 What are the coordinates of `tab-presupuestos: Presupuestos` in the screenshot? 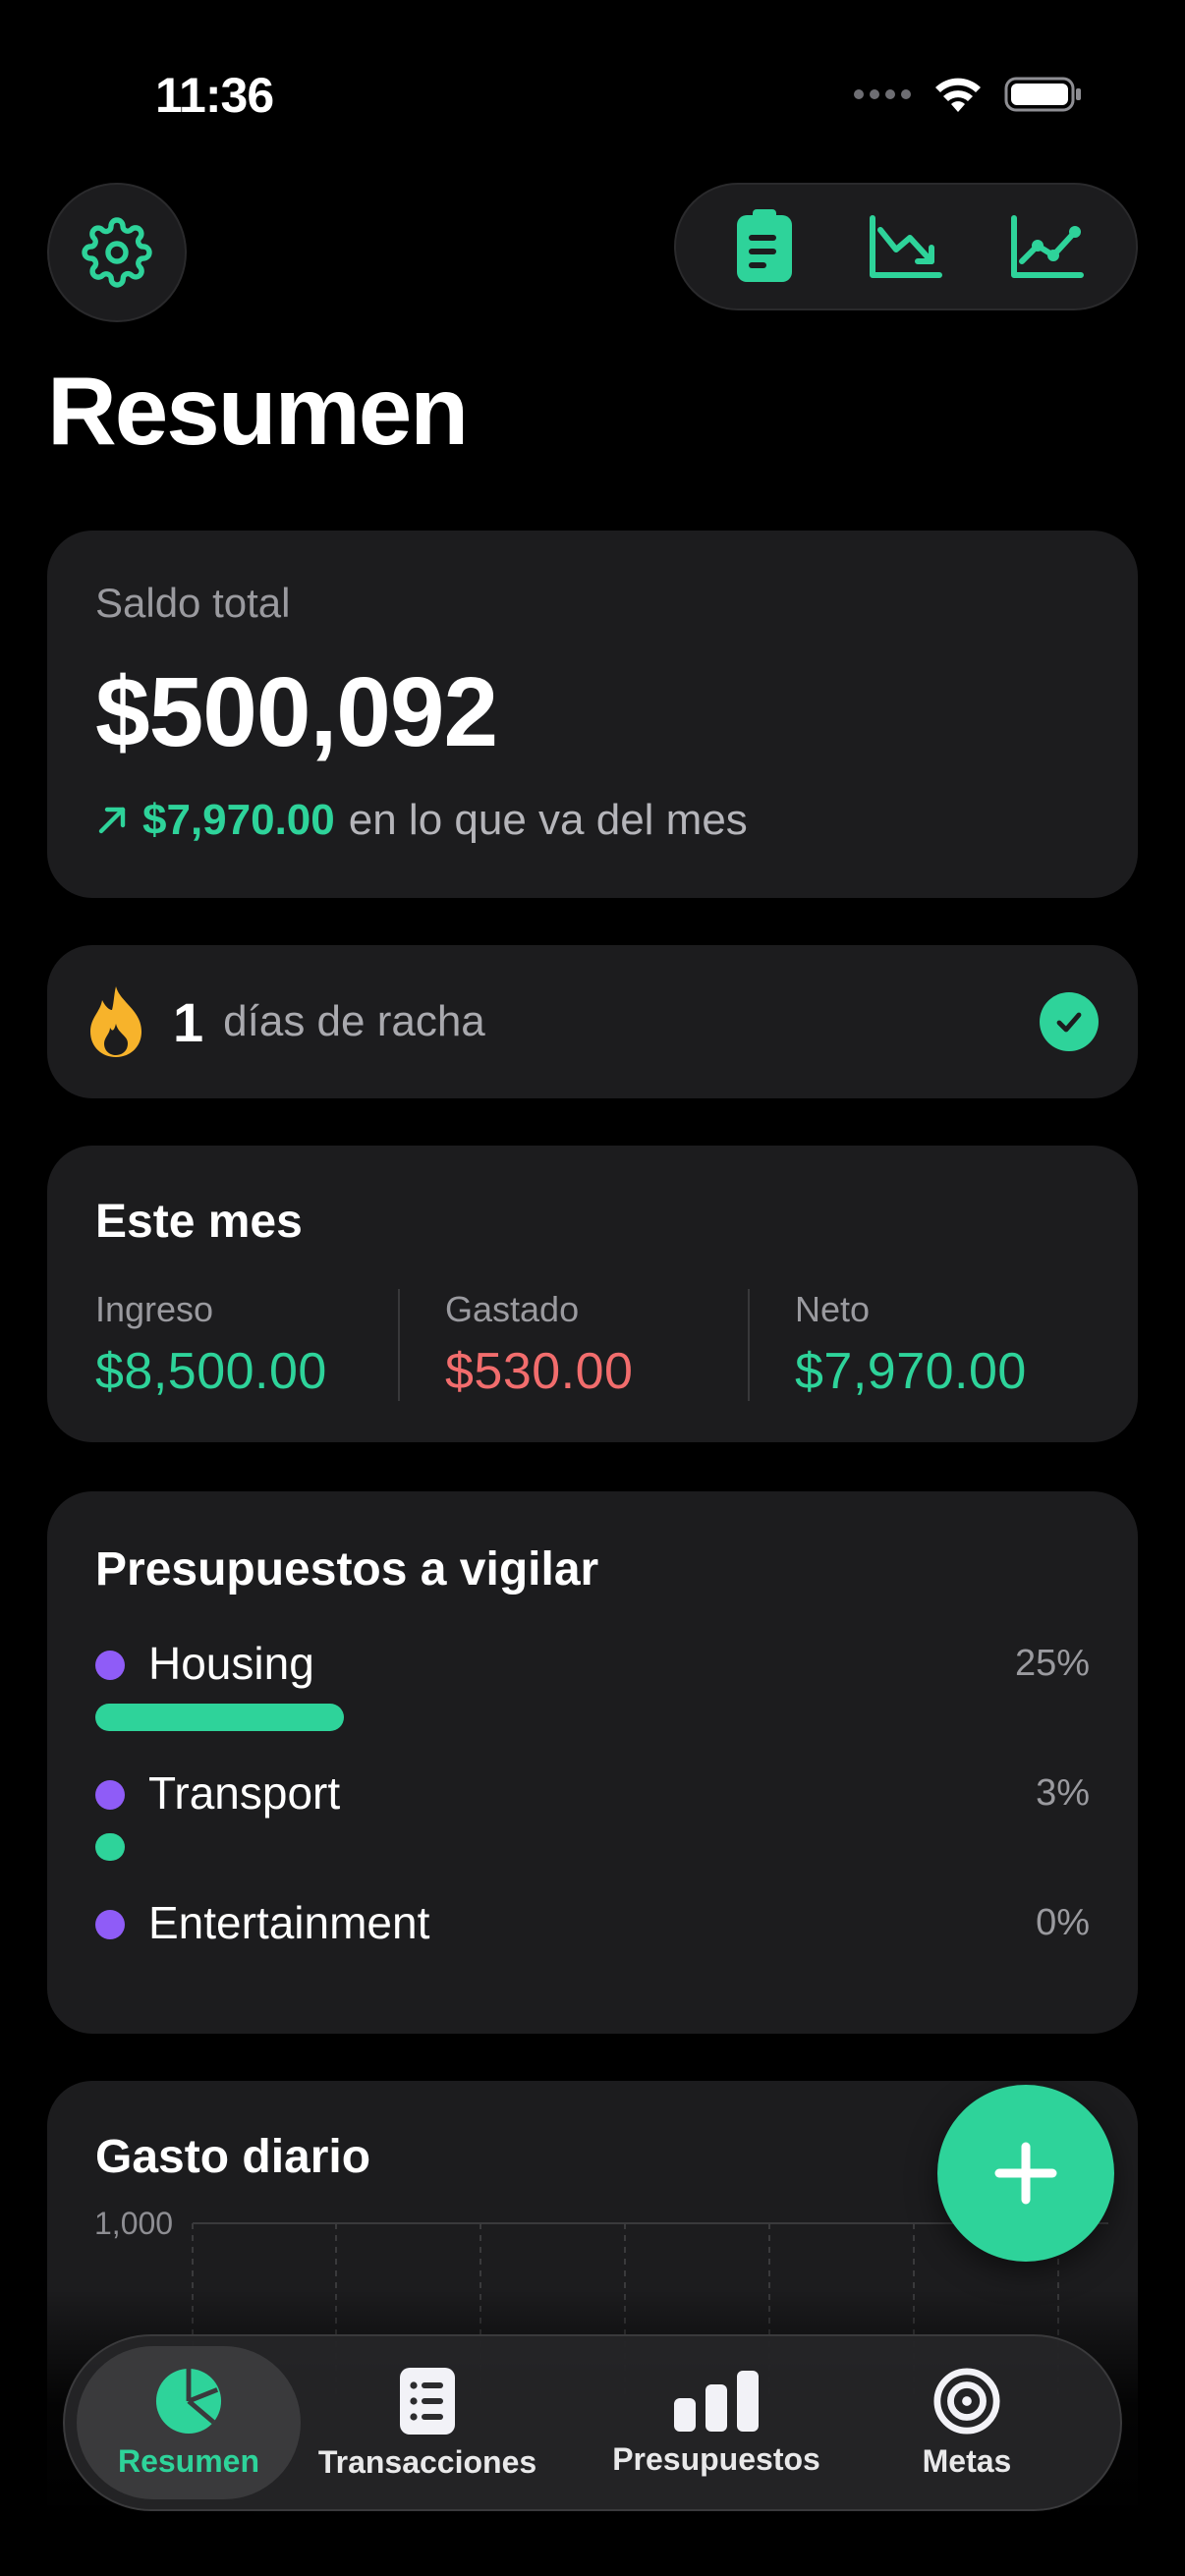 It's located at (716, 2422).